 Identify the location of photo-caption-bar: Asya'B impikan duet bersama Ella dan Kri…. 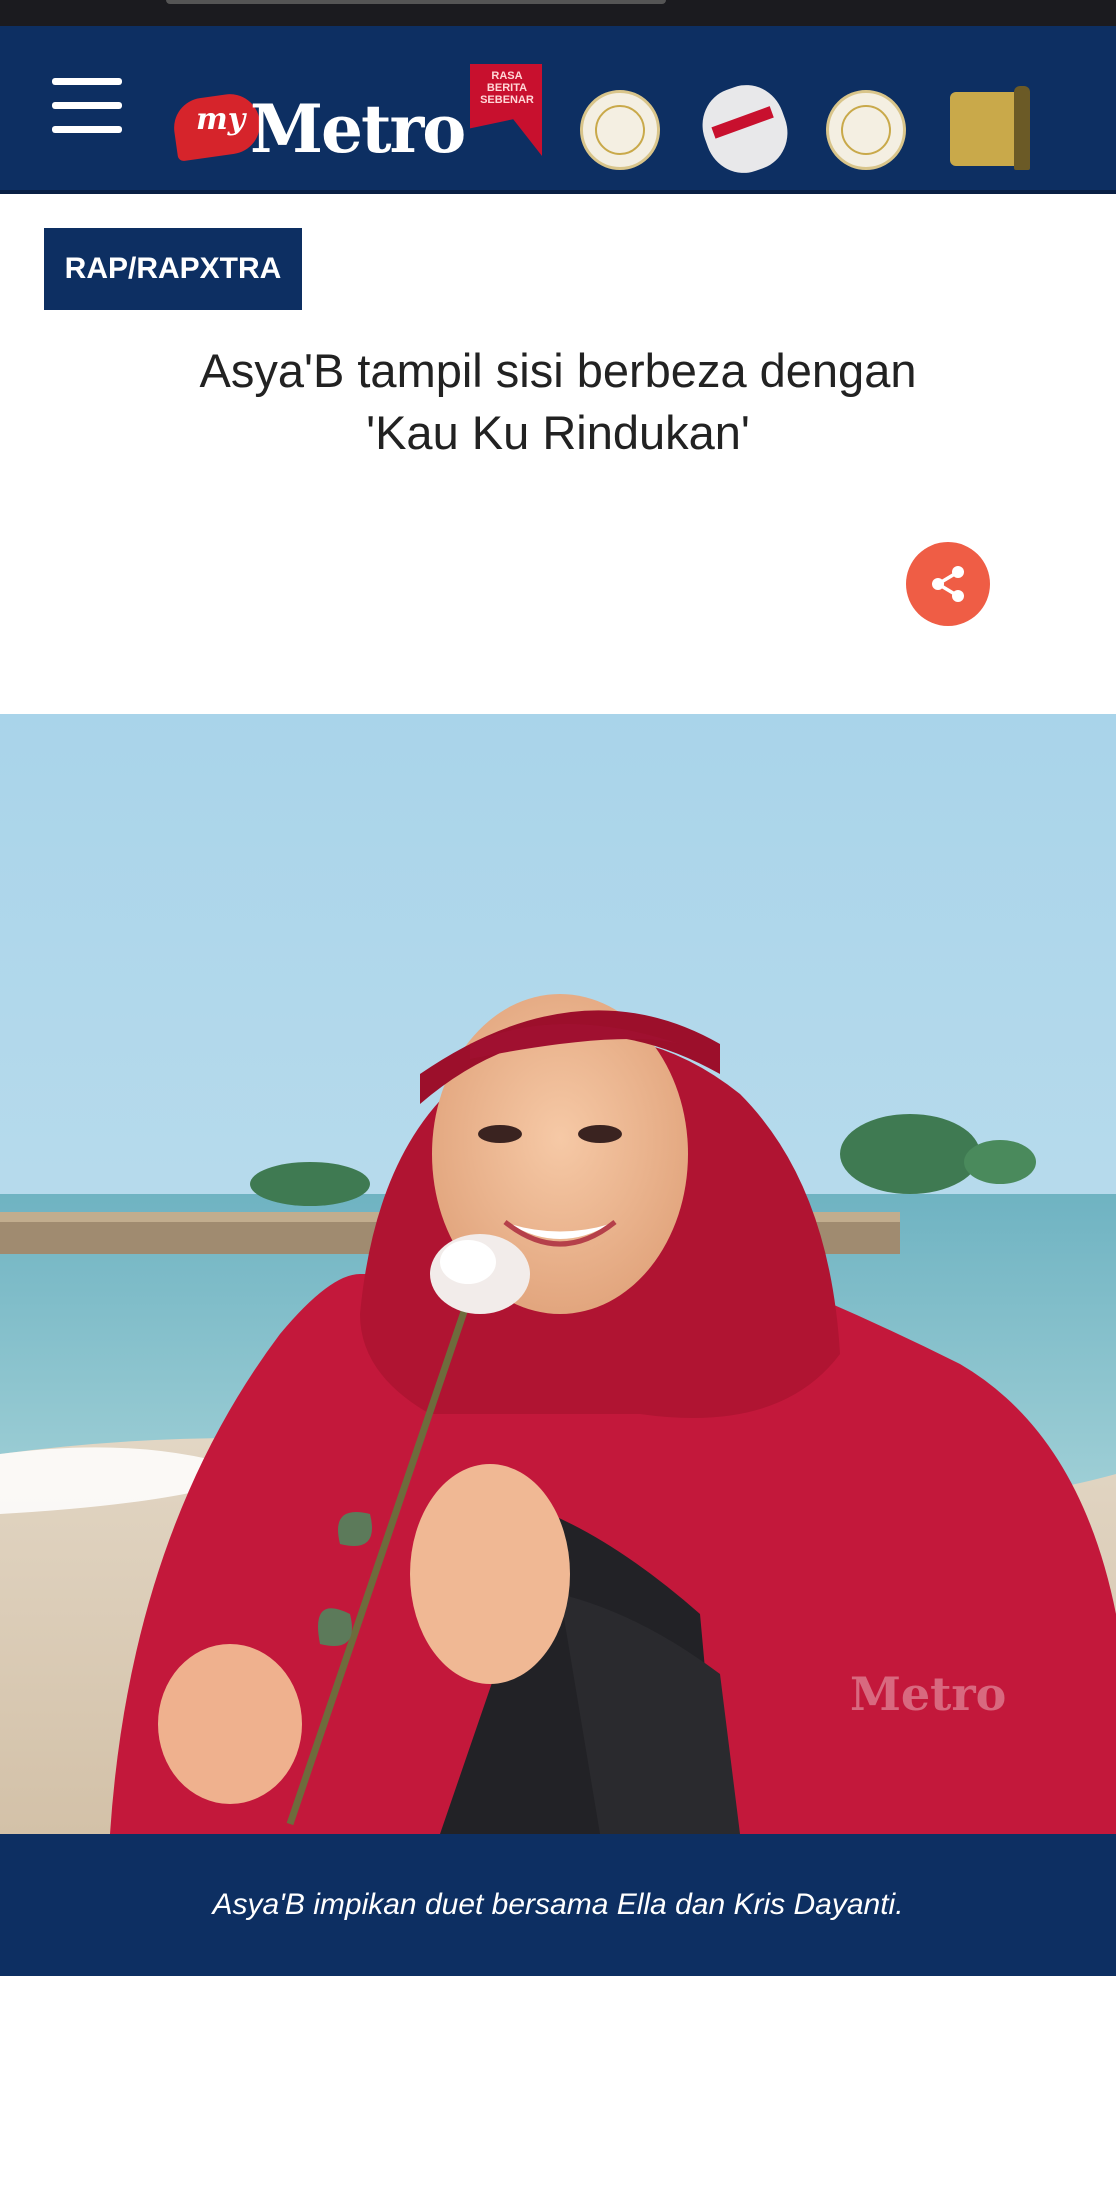
(558, 1905).